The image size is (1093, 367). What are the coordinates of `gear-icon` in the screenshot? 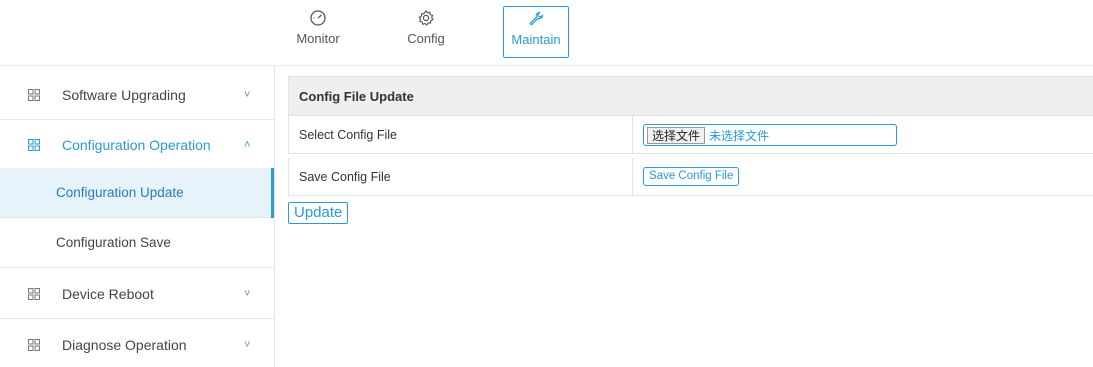 It's located at (426, 18).